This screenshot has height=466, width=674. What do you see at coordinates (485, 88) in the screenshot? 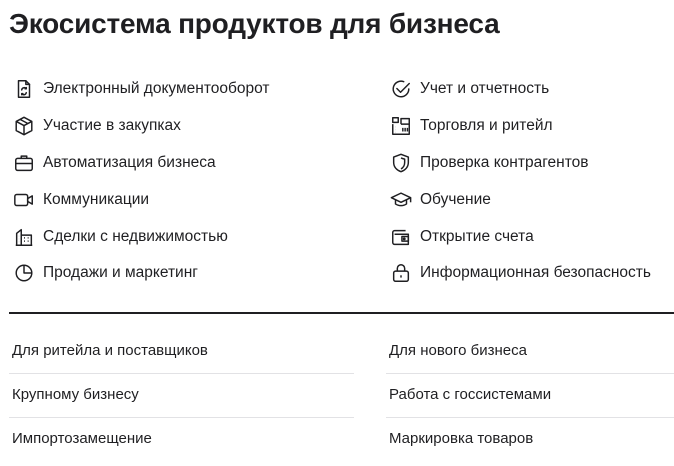
I see `product-label: Учет и отчетность` at bounding box center [485, 88].